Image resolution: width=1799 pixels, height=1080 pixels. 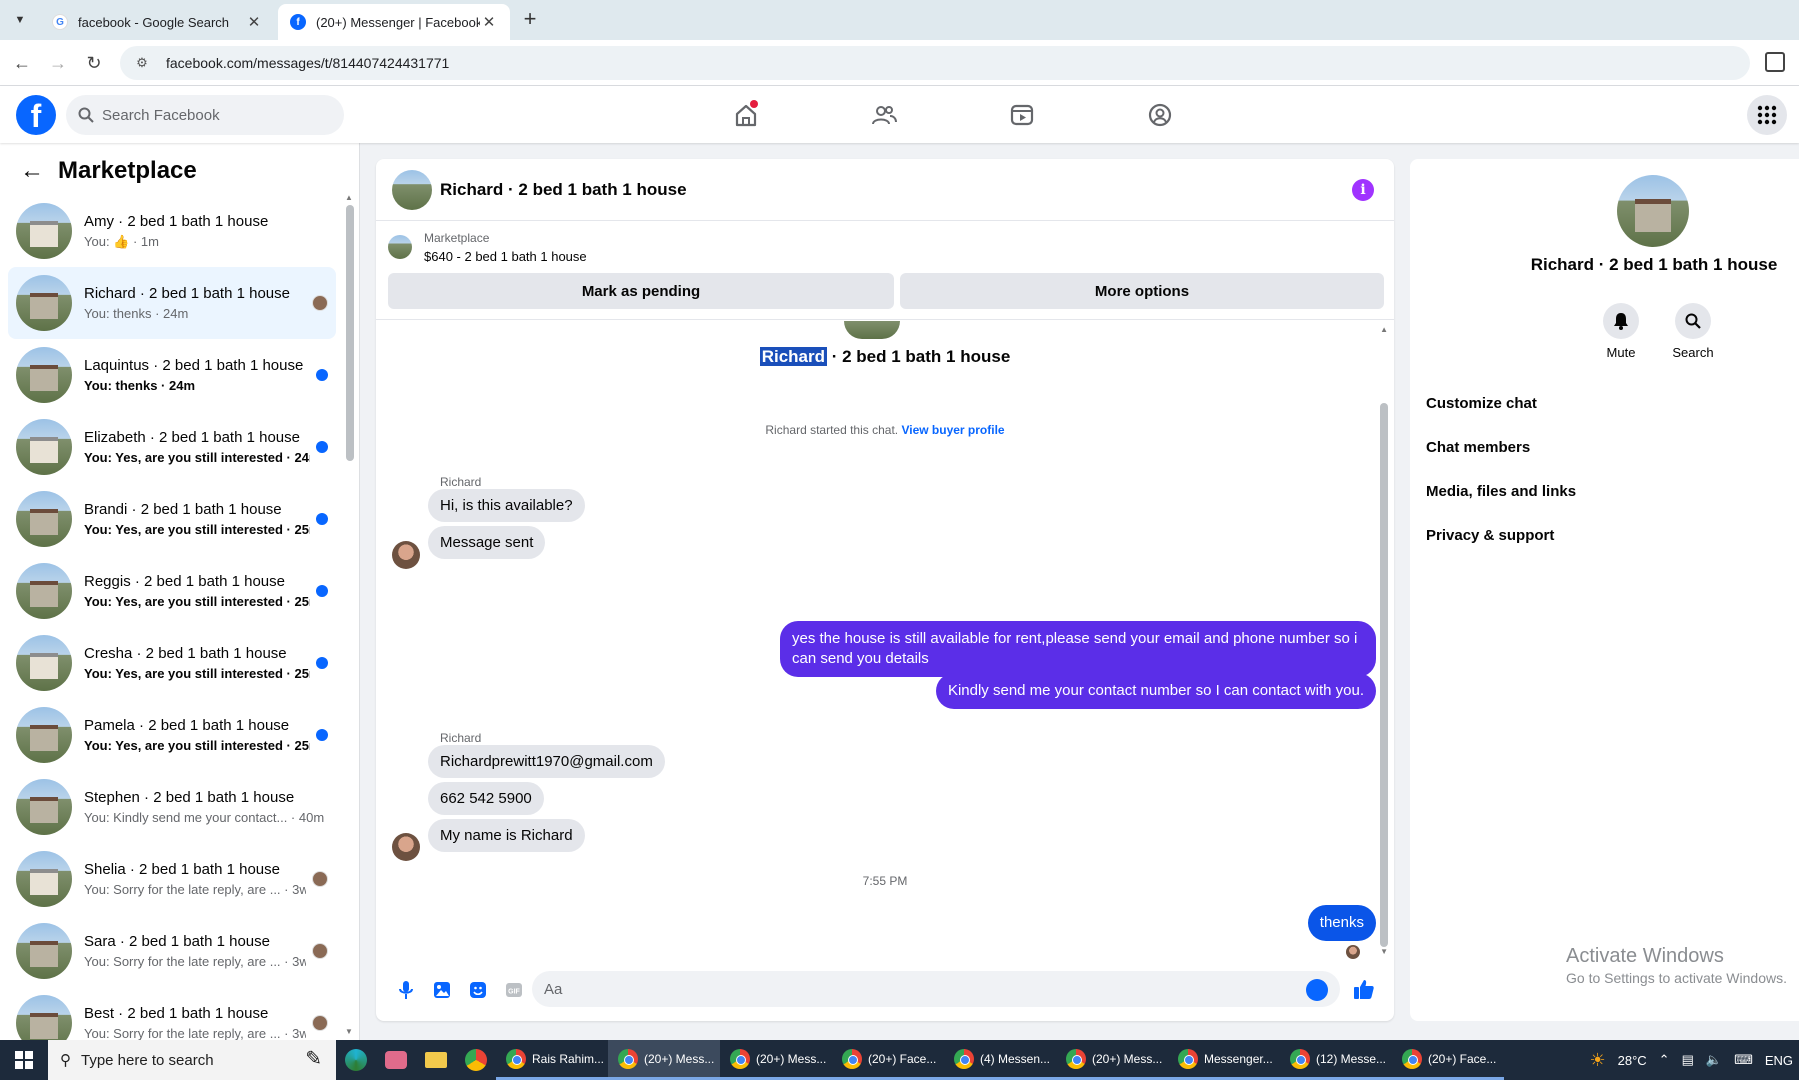 I want to click on listing-thumbnail, so click(x=400, y=247).